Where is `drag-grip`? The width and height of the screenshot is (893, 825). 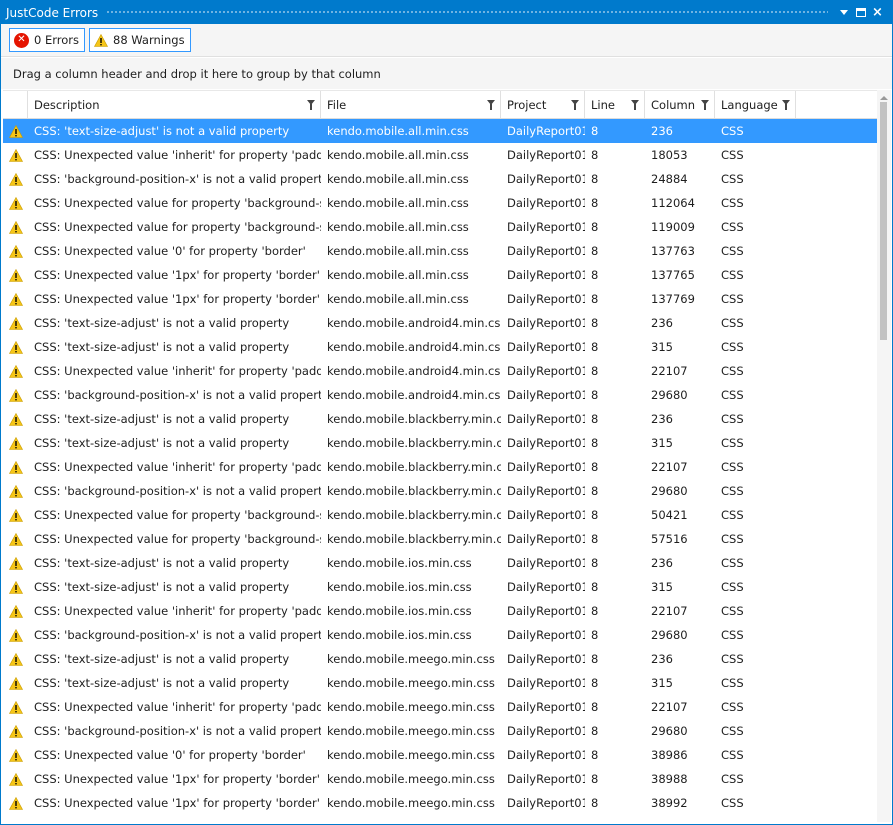 drag-grip is located at coordinates (467, 12).